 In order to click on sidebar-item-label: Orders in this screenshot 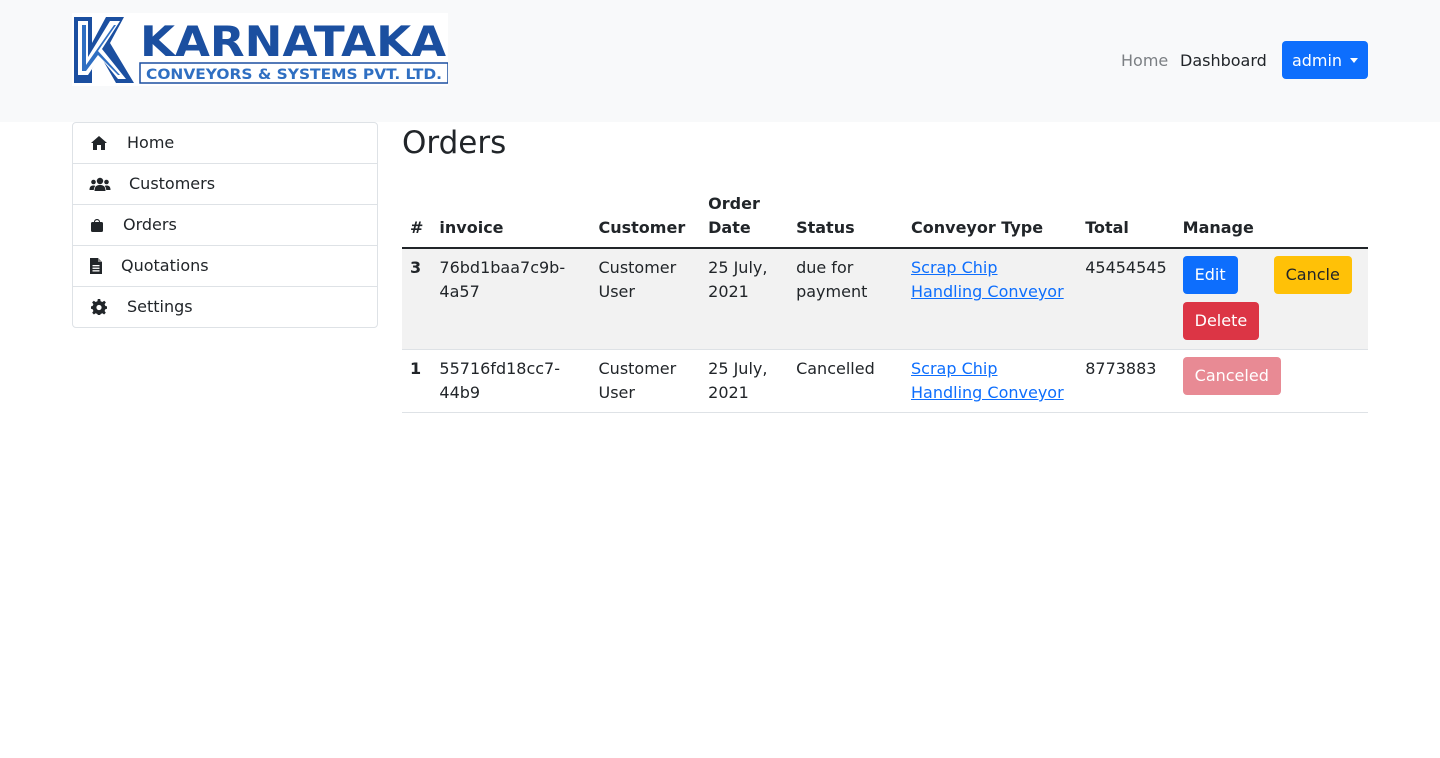, I will do `click(150, 224)`.